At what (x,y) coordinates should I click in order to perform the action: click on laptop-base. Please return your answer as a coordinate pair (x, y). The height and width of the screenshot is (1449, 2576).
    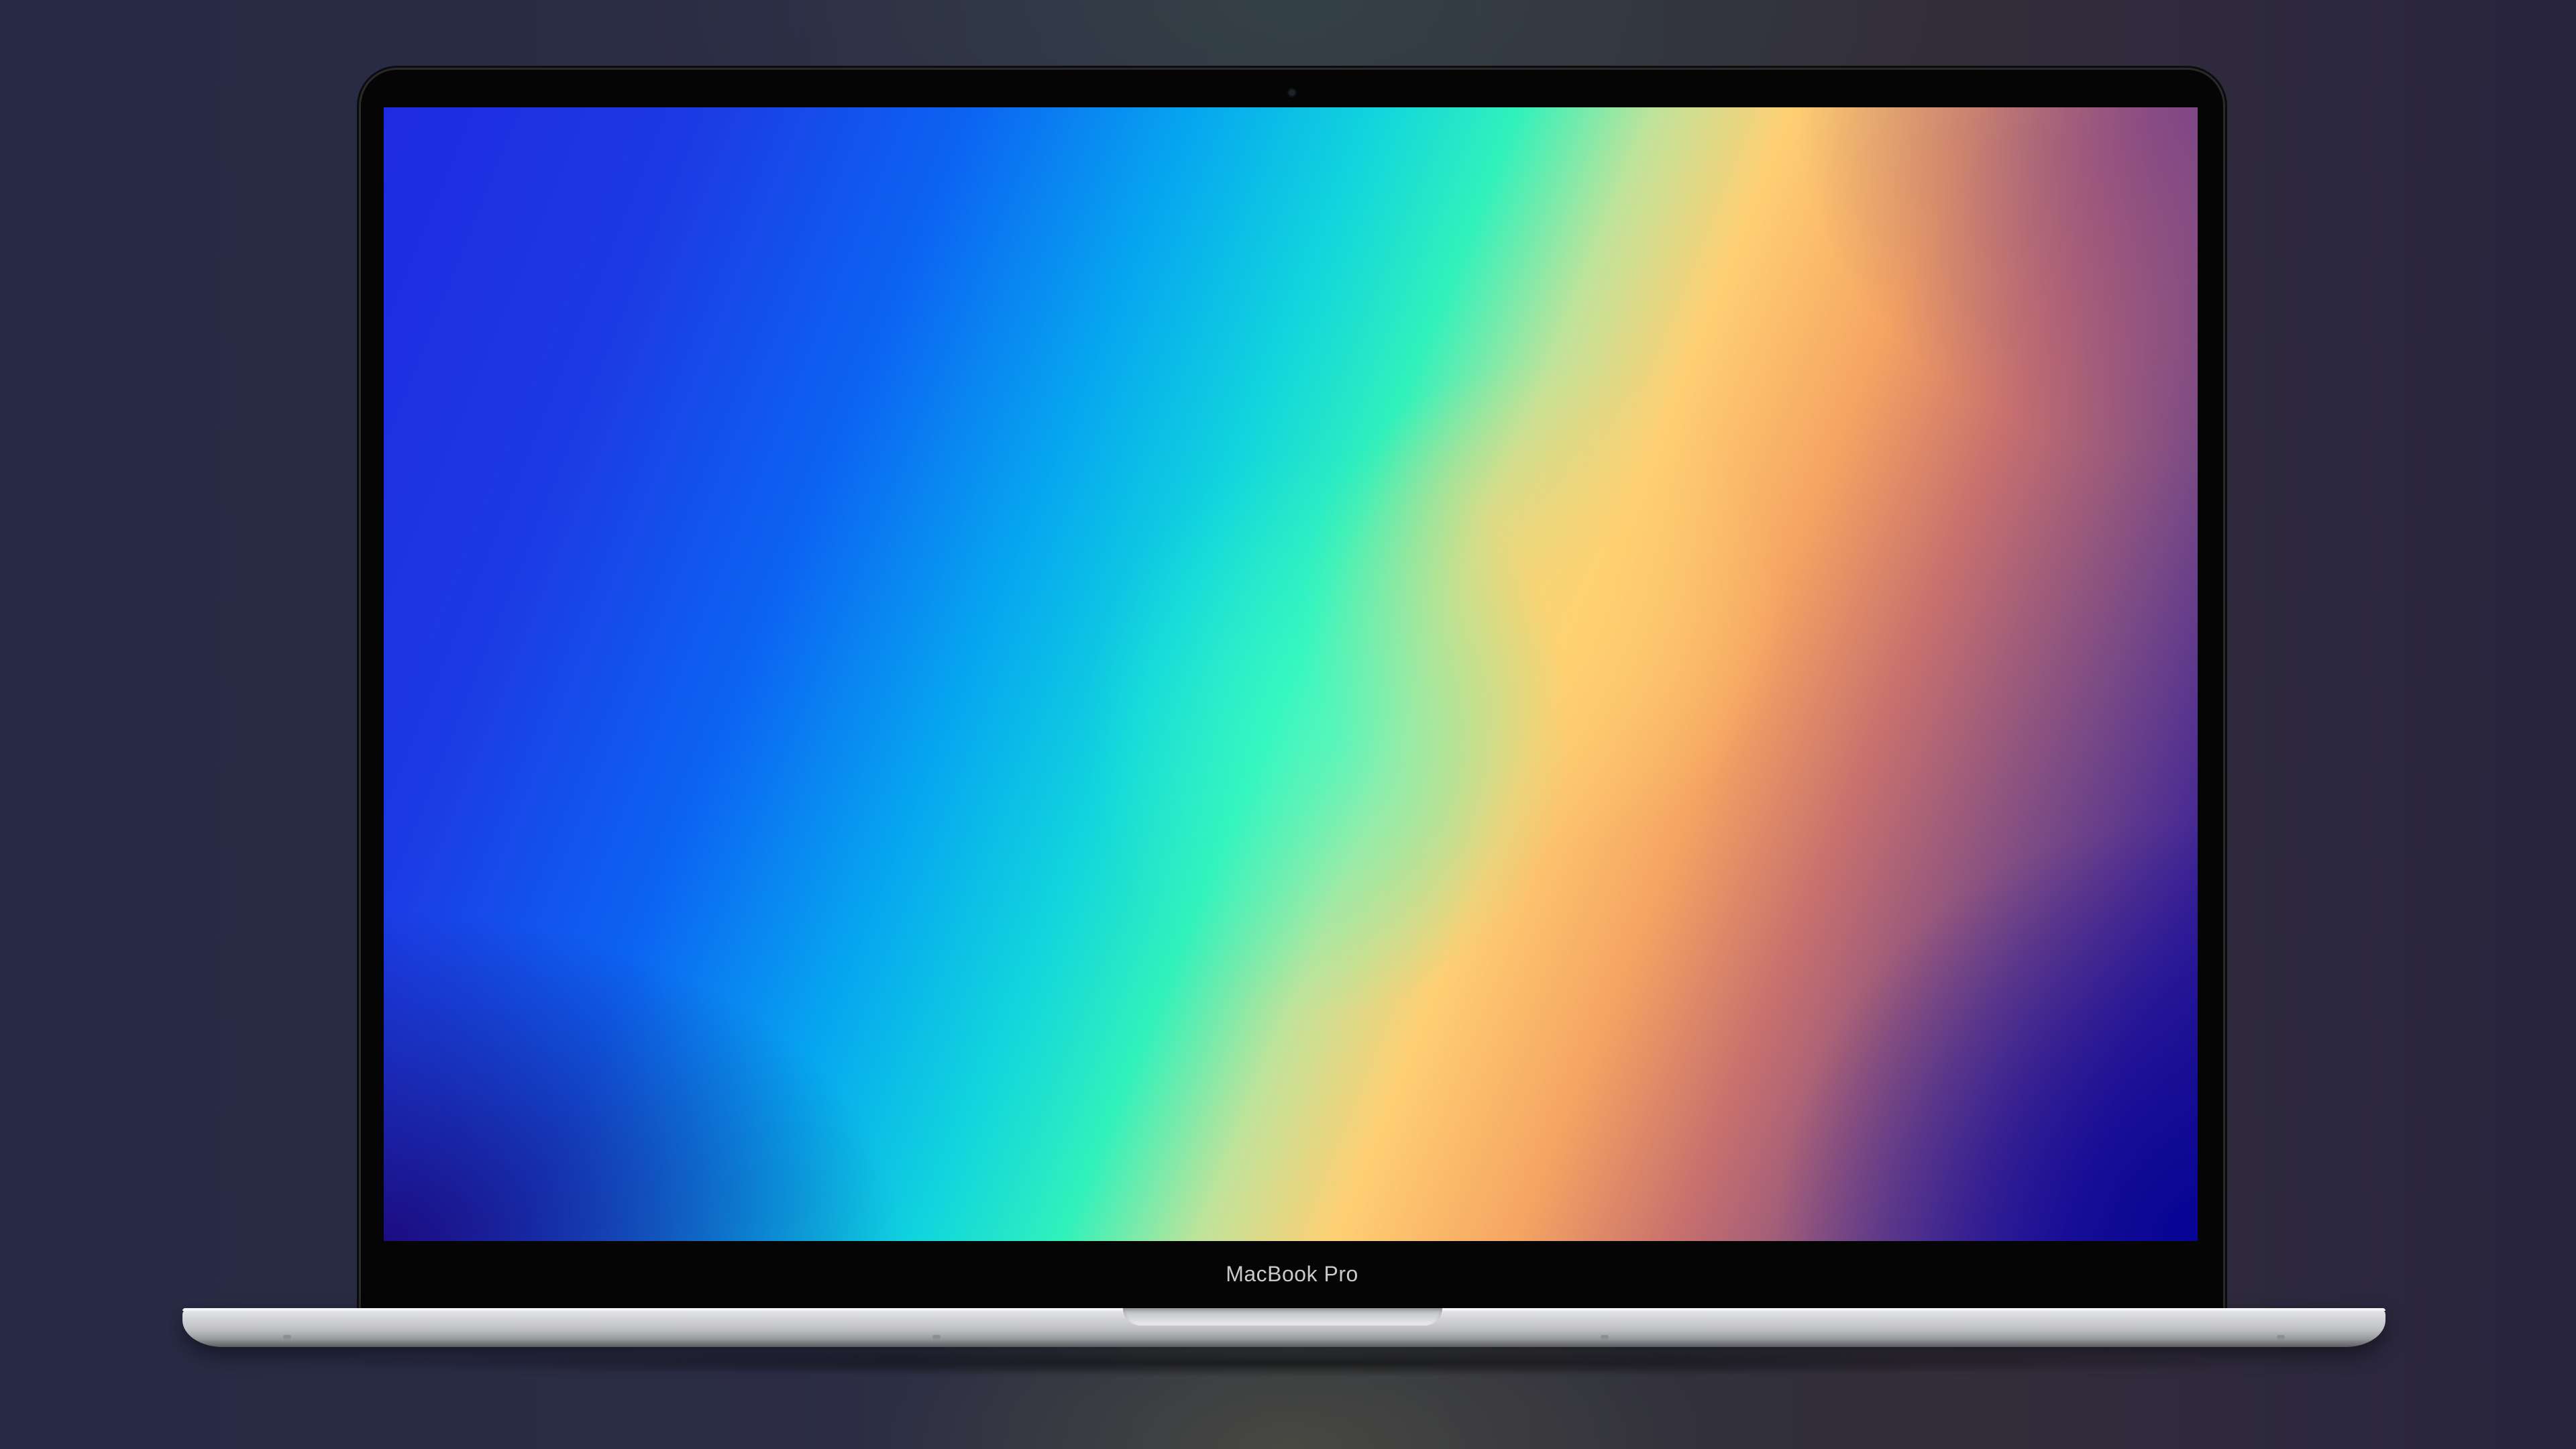
    Looking at the image, I should click on (1283, 1327).